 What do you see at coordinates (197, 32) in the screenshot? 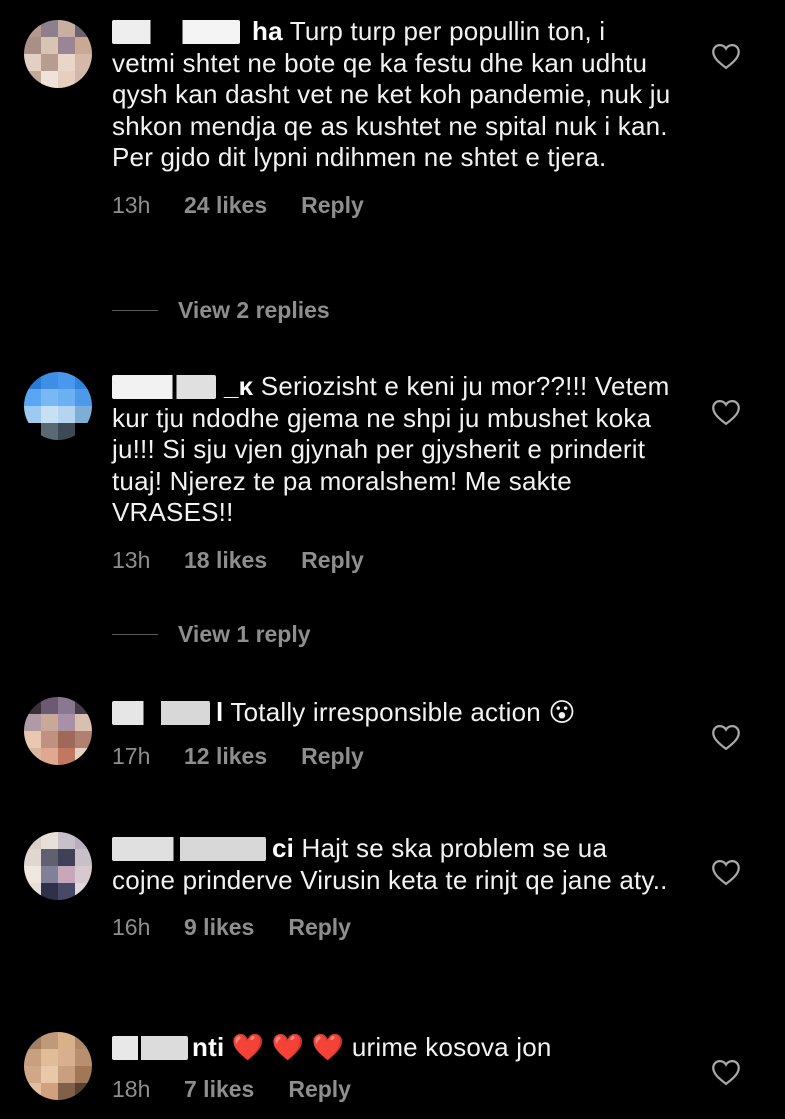
I see `comment-username: ha` at bounding box center [197, 32].